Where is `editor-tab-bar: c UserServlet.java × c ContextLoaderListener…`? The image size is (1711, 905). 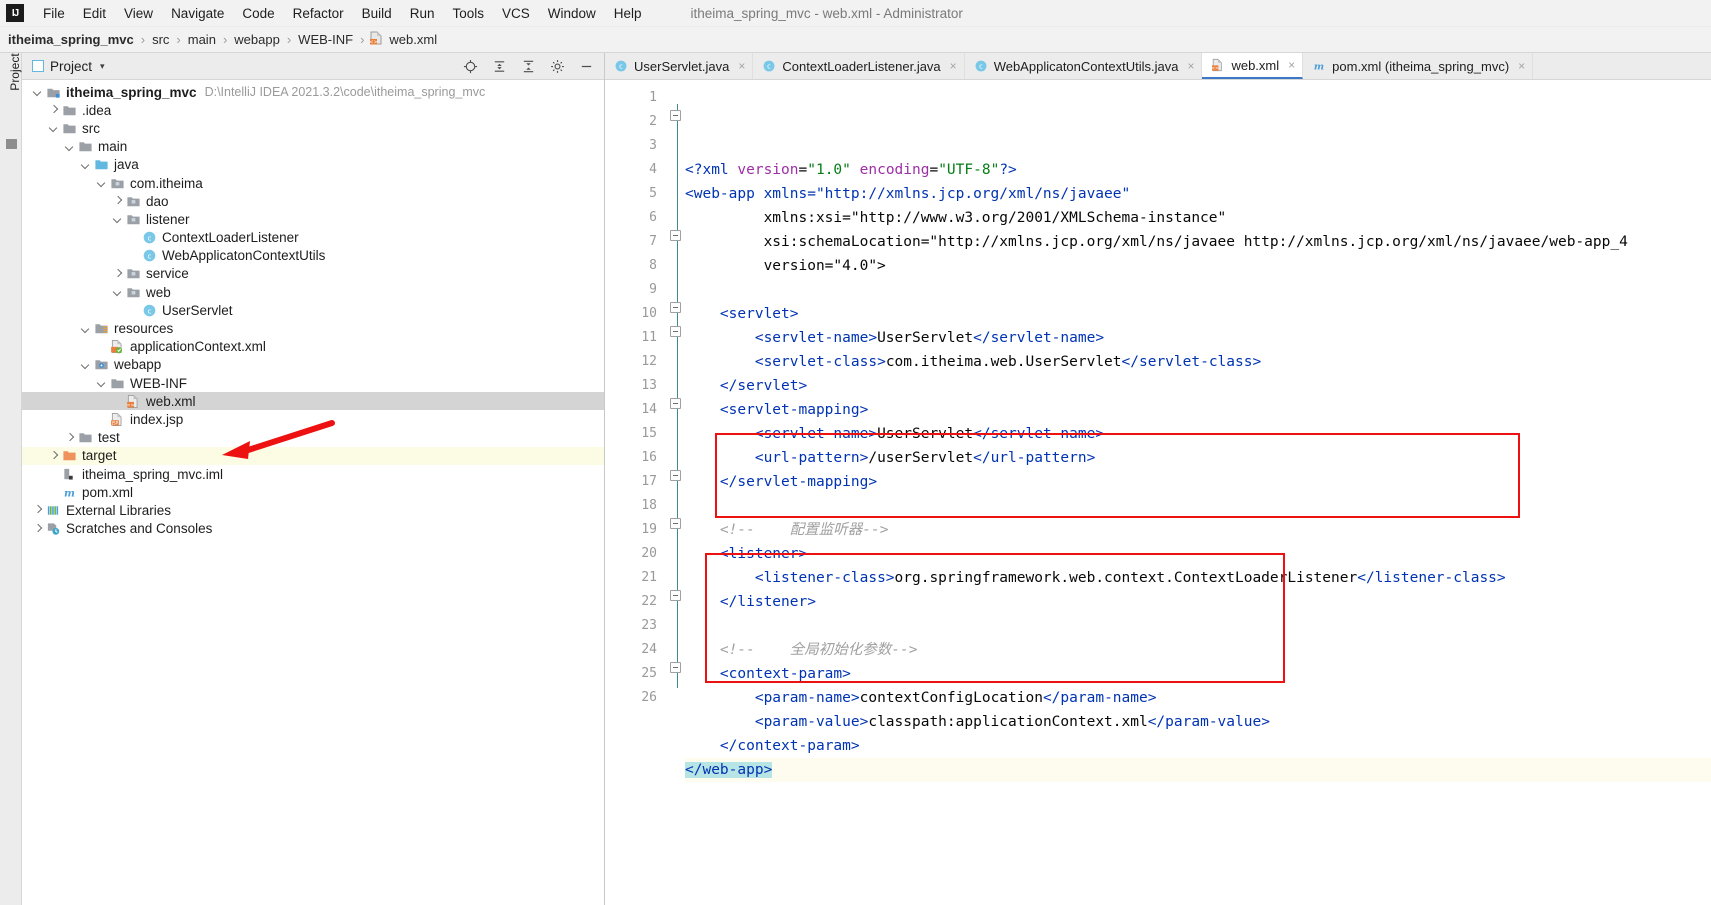
editor-tab-bar: c UserServlet.java × c ContextLoaderListener… is located at coordinates (1158, 66).